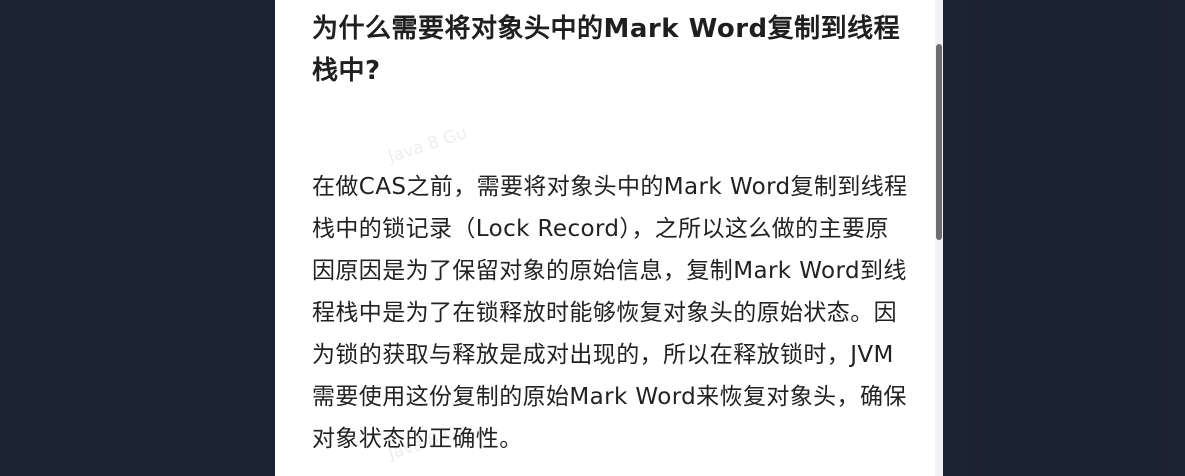 This screenshot has height=476, width=1185. Describe the element at coordinates (427, 145) in the screenshot. I see `watermark: Java 8 Gu` at that location.